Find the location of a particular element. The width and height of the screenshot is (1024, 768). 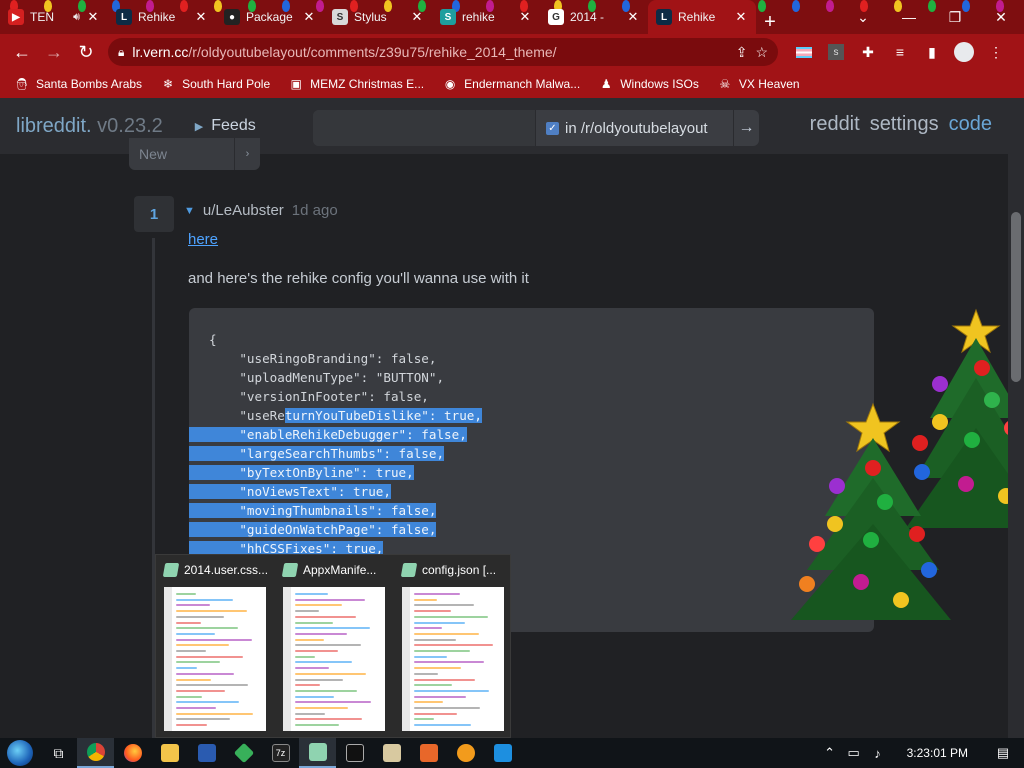

comment-link: here is located at coordinates (203, 239).